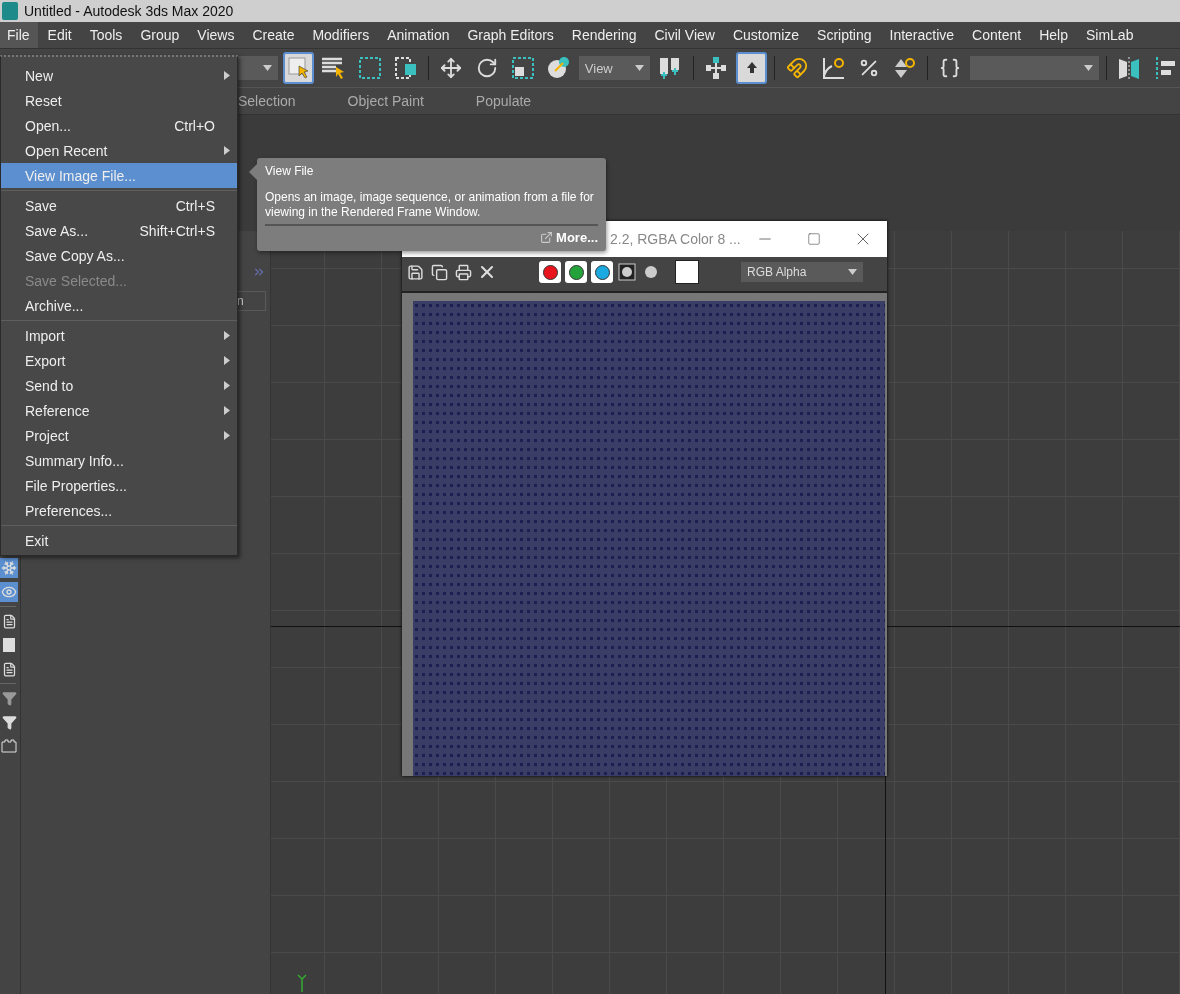 Image resolution: width=1180 pixels, height=994 pixels. Describe the element at coordinates (341, 35) in the screenshot. I see `menu-item: Modifiers` at that location.